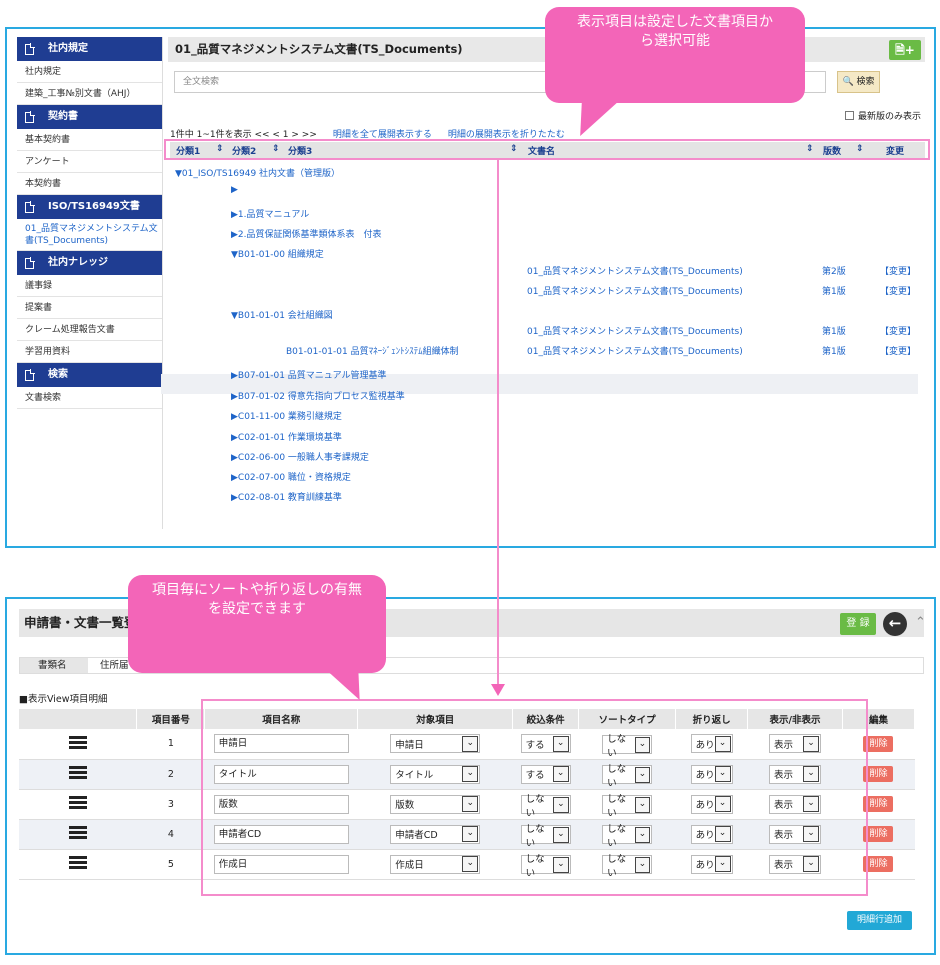 The image size is (940, 965). What do you see at coordinates (257, 624) in the screenshot?
I see `callout-bottom: 項目毎にソートや折り返しの有無を設定できます` at bounding box center [257, 624].